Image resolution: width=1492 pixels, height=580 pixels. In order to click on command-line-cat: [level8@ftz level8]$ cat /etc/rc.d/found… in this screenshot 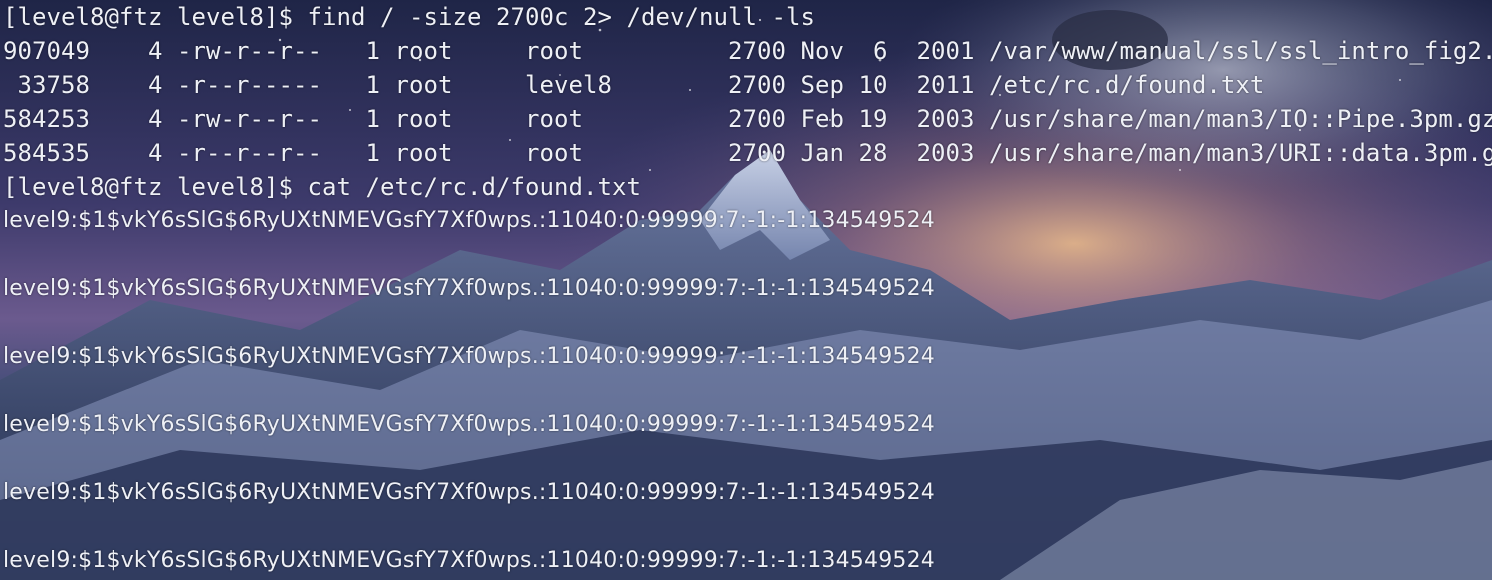, I will do `click(747, 187)`.